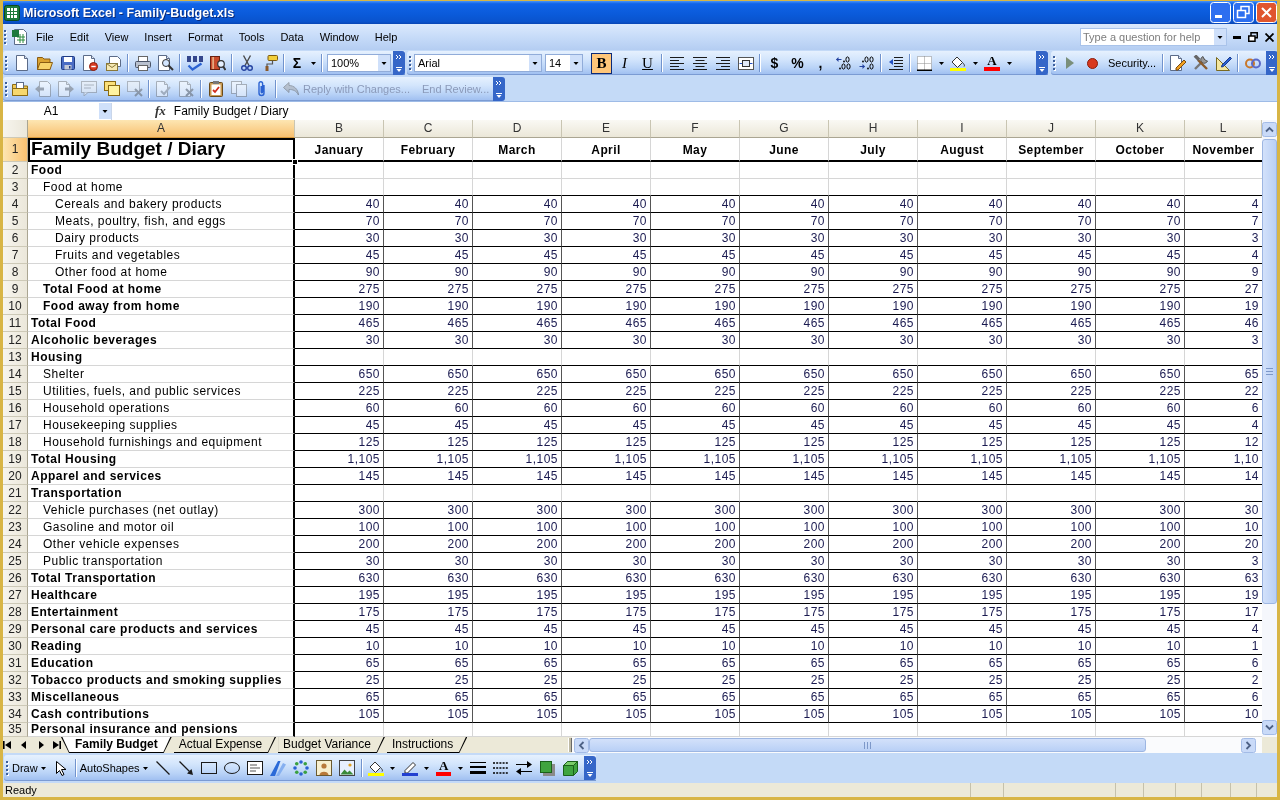 Image resolution: width=1280 pixels, height=800 pixels. I want to click on font-color-button: A, so click(443, 768).